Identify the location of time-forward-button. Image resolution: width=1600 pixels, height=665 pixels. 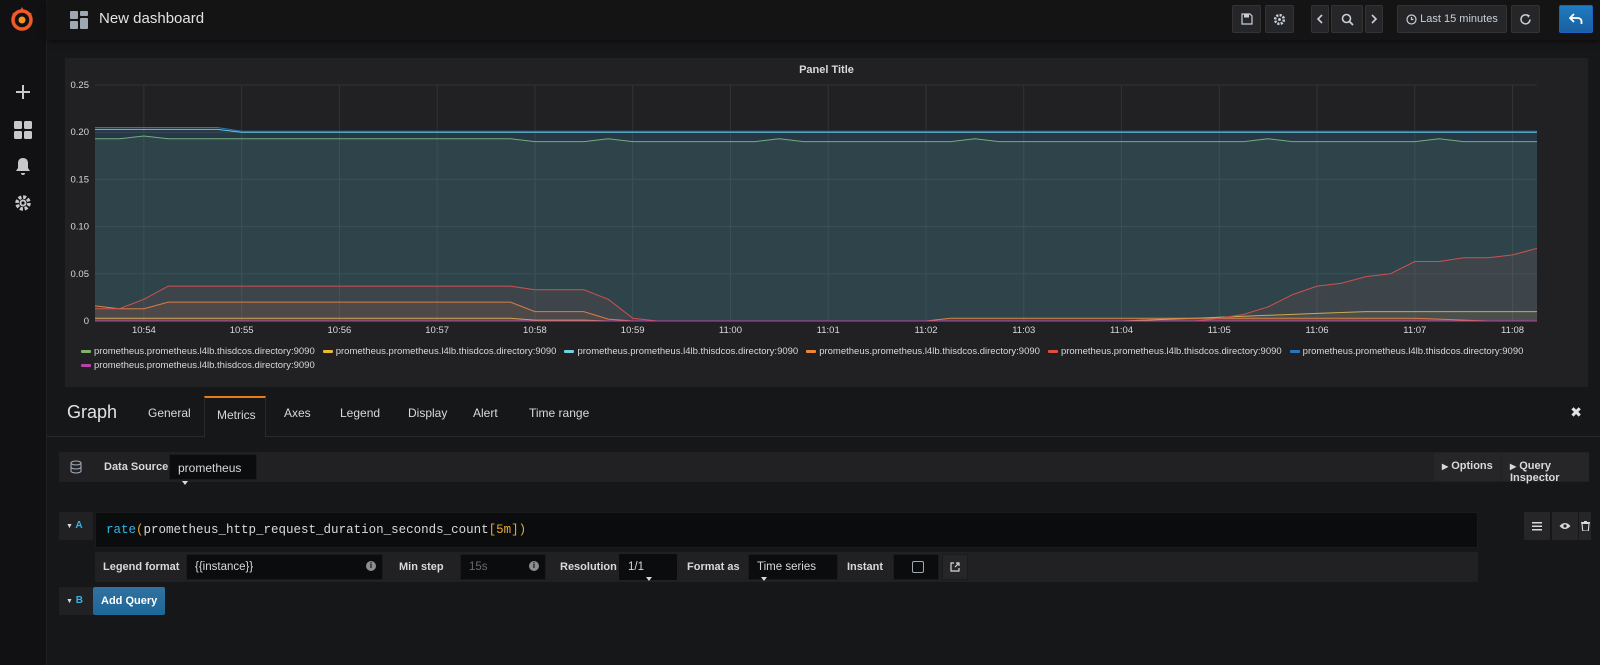
(1374, 19).